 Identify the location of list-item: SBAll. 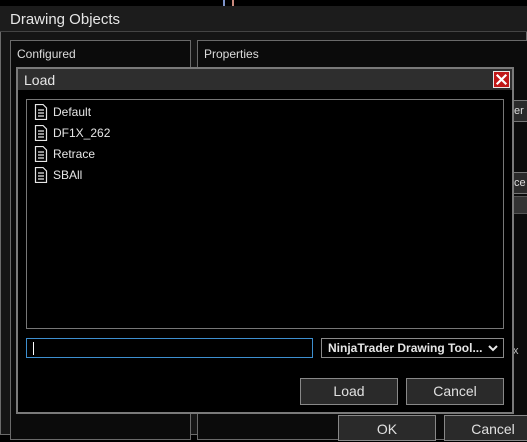
(58, 175).